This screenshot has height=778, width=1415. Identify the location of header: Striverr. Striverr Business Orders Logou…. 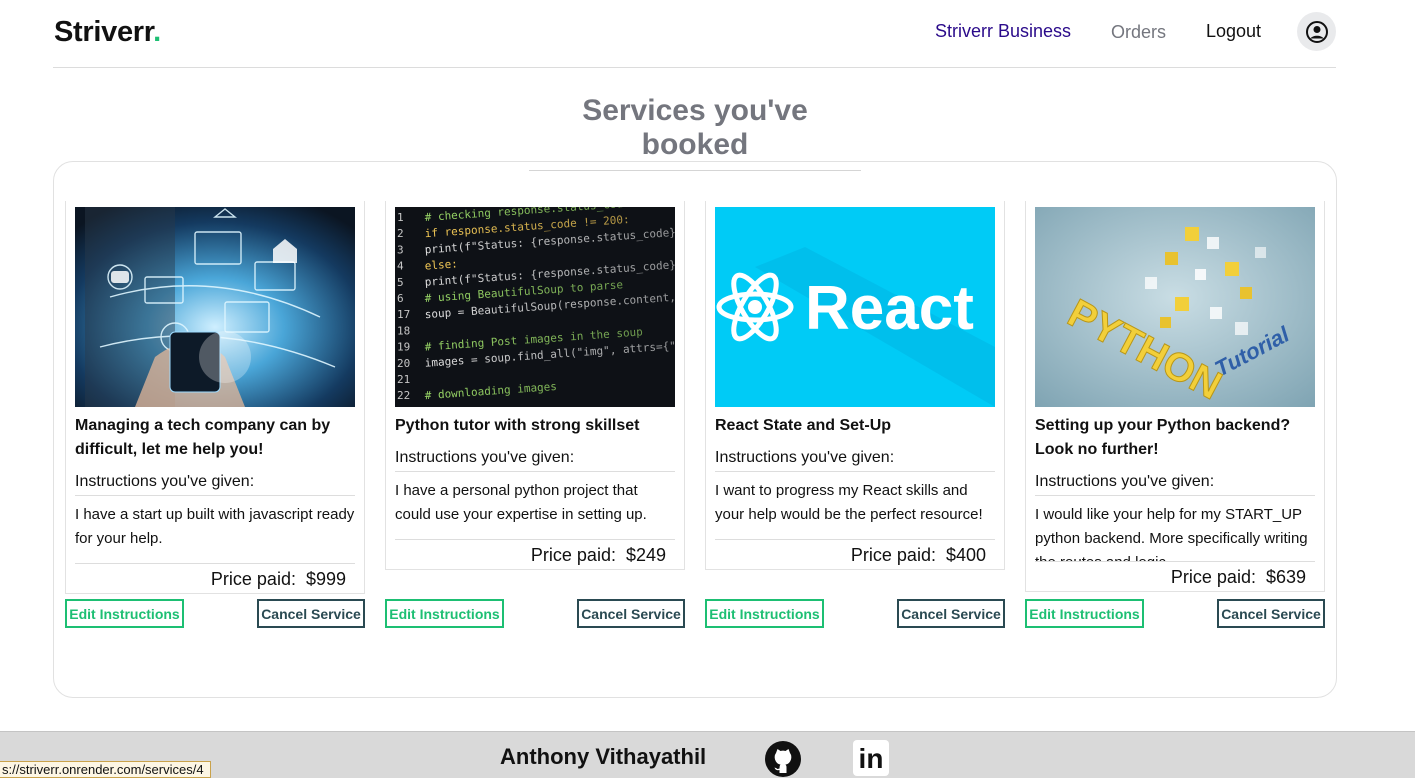
(694, 34).